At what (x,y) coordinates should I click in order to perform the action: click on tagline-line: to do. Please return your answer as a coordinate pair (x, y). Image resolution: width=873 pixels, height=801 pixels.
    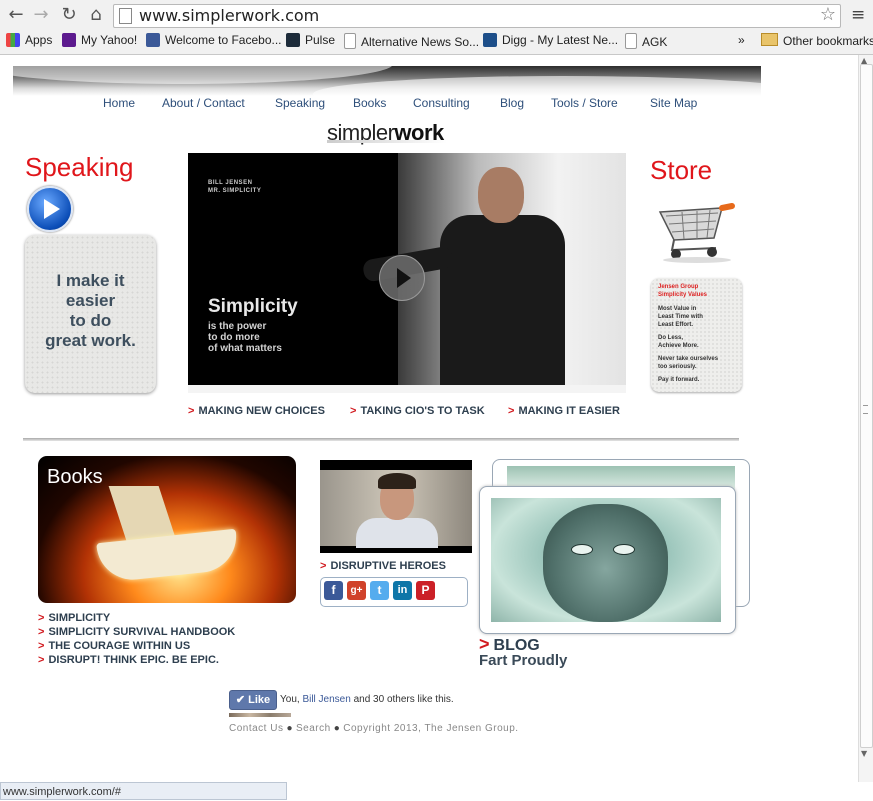
    Looking at the image, I should click on (90, 320).